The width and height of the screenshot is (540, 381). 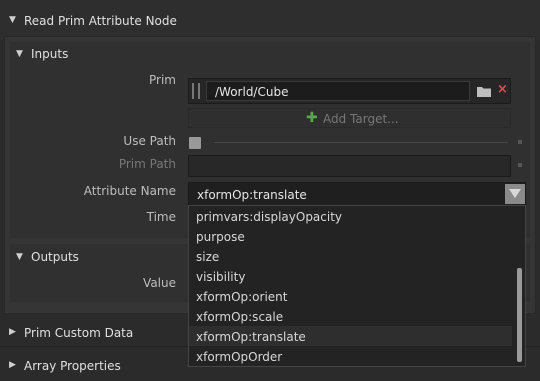 What do you see at coordinates (147, 164) in the screenshot?
I see `prim-path-label: Prim Path` at bounding box center [147, 164].